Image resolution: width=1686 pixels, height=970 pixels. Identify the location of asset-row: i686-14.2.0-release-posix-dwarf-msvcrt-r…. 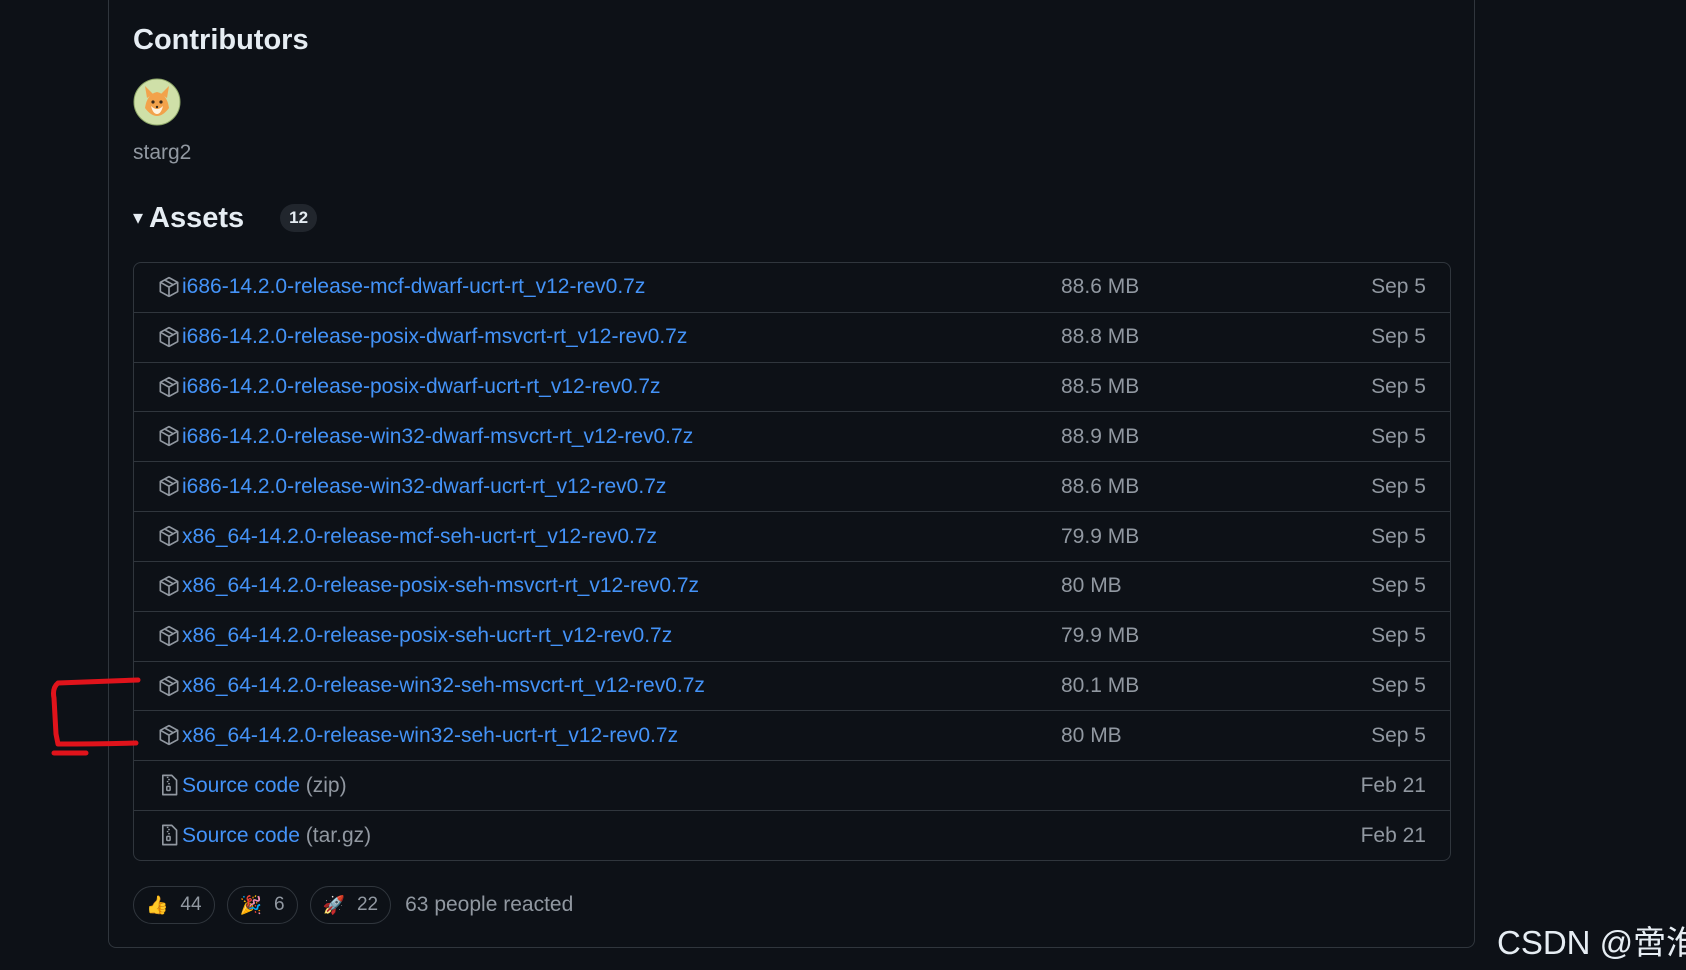
(792, 338).